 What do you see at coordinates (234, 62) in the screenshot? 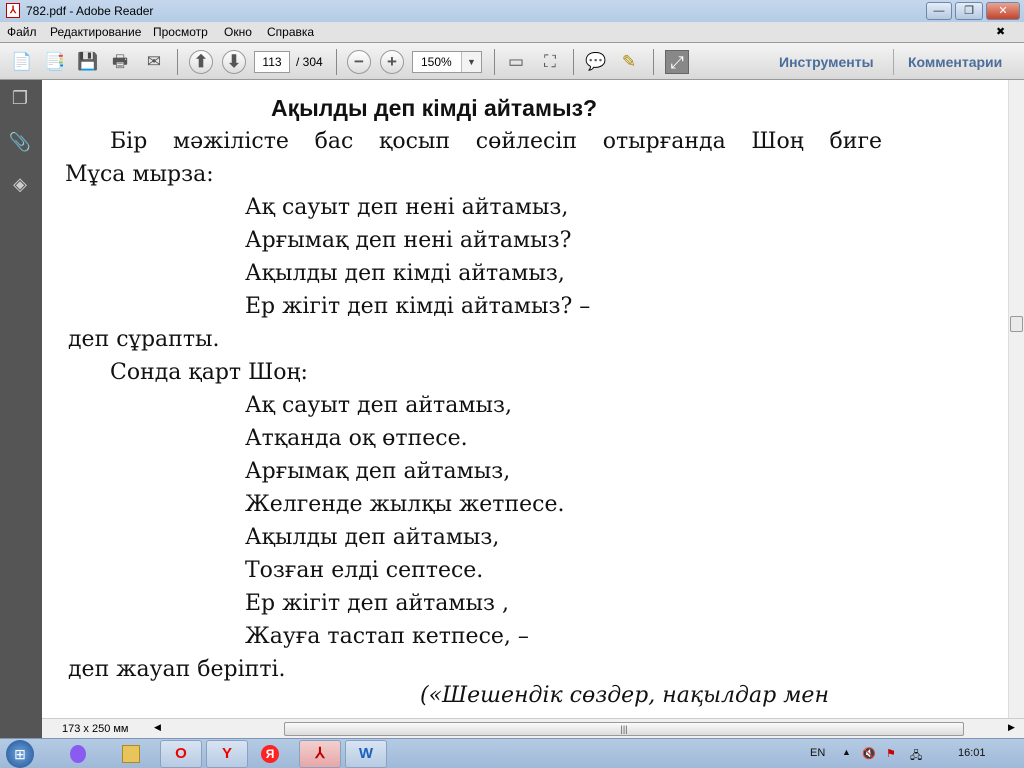
I see `next-page-button: ⬇` at bounding box center [234, 62].